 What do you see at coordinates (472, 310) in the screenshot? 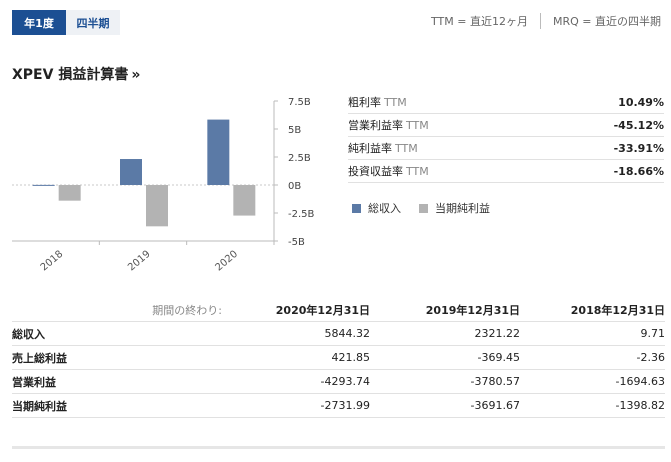
I see `column-header: 2019年12月31日` at bounding box center [472, 310].